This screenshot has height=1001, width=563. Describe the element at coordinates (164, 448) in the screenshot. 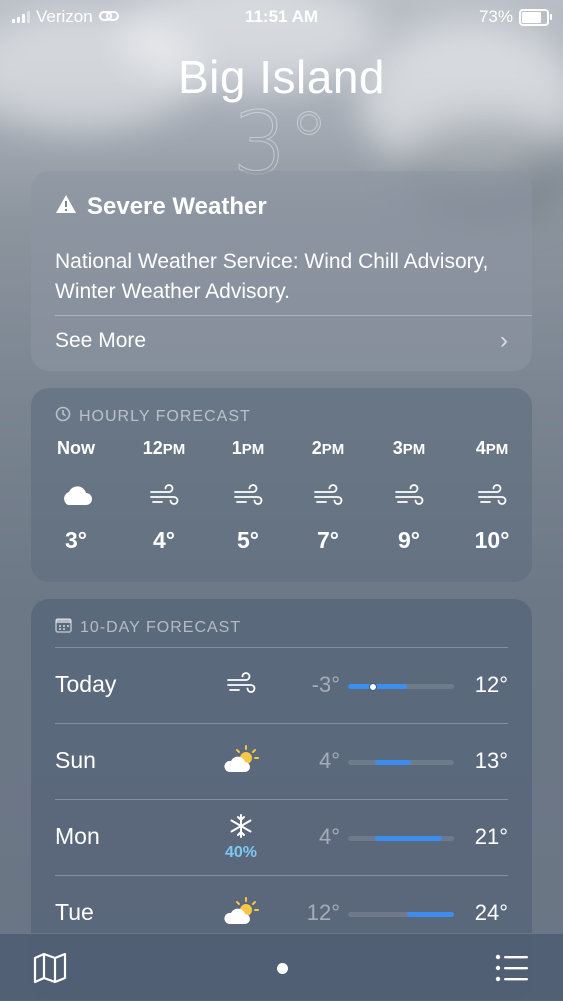

I see `hourly-time: 12PM` at that location.